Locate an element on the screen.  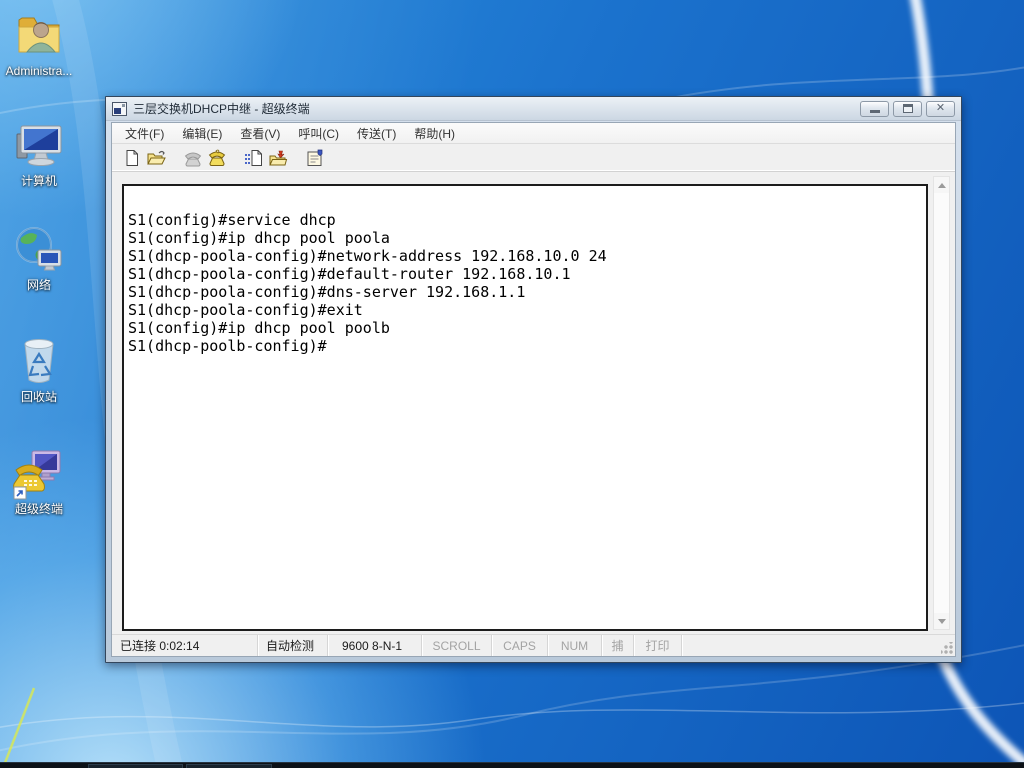
menu-transfer: 传送(T) is located at coordinates (376, 133).